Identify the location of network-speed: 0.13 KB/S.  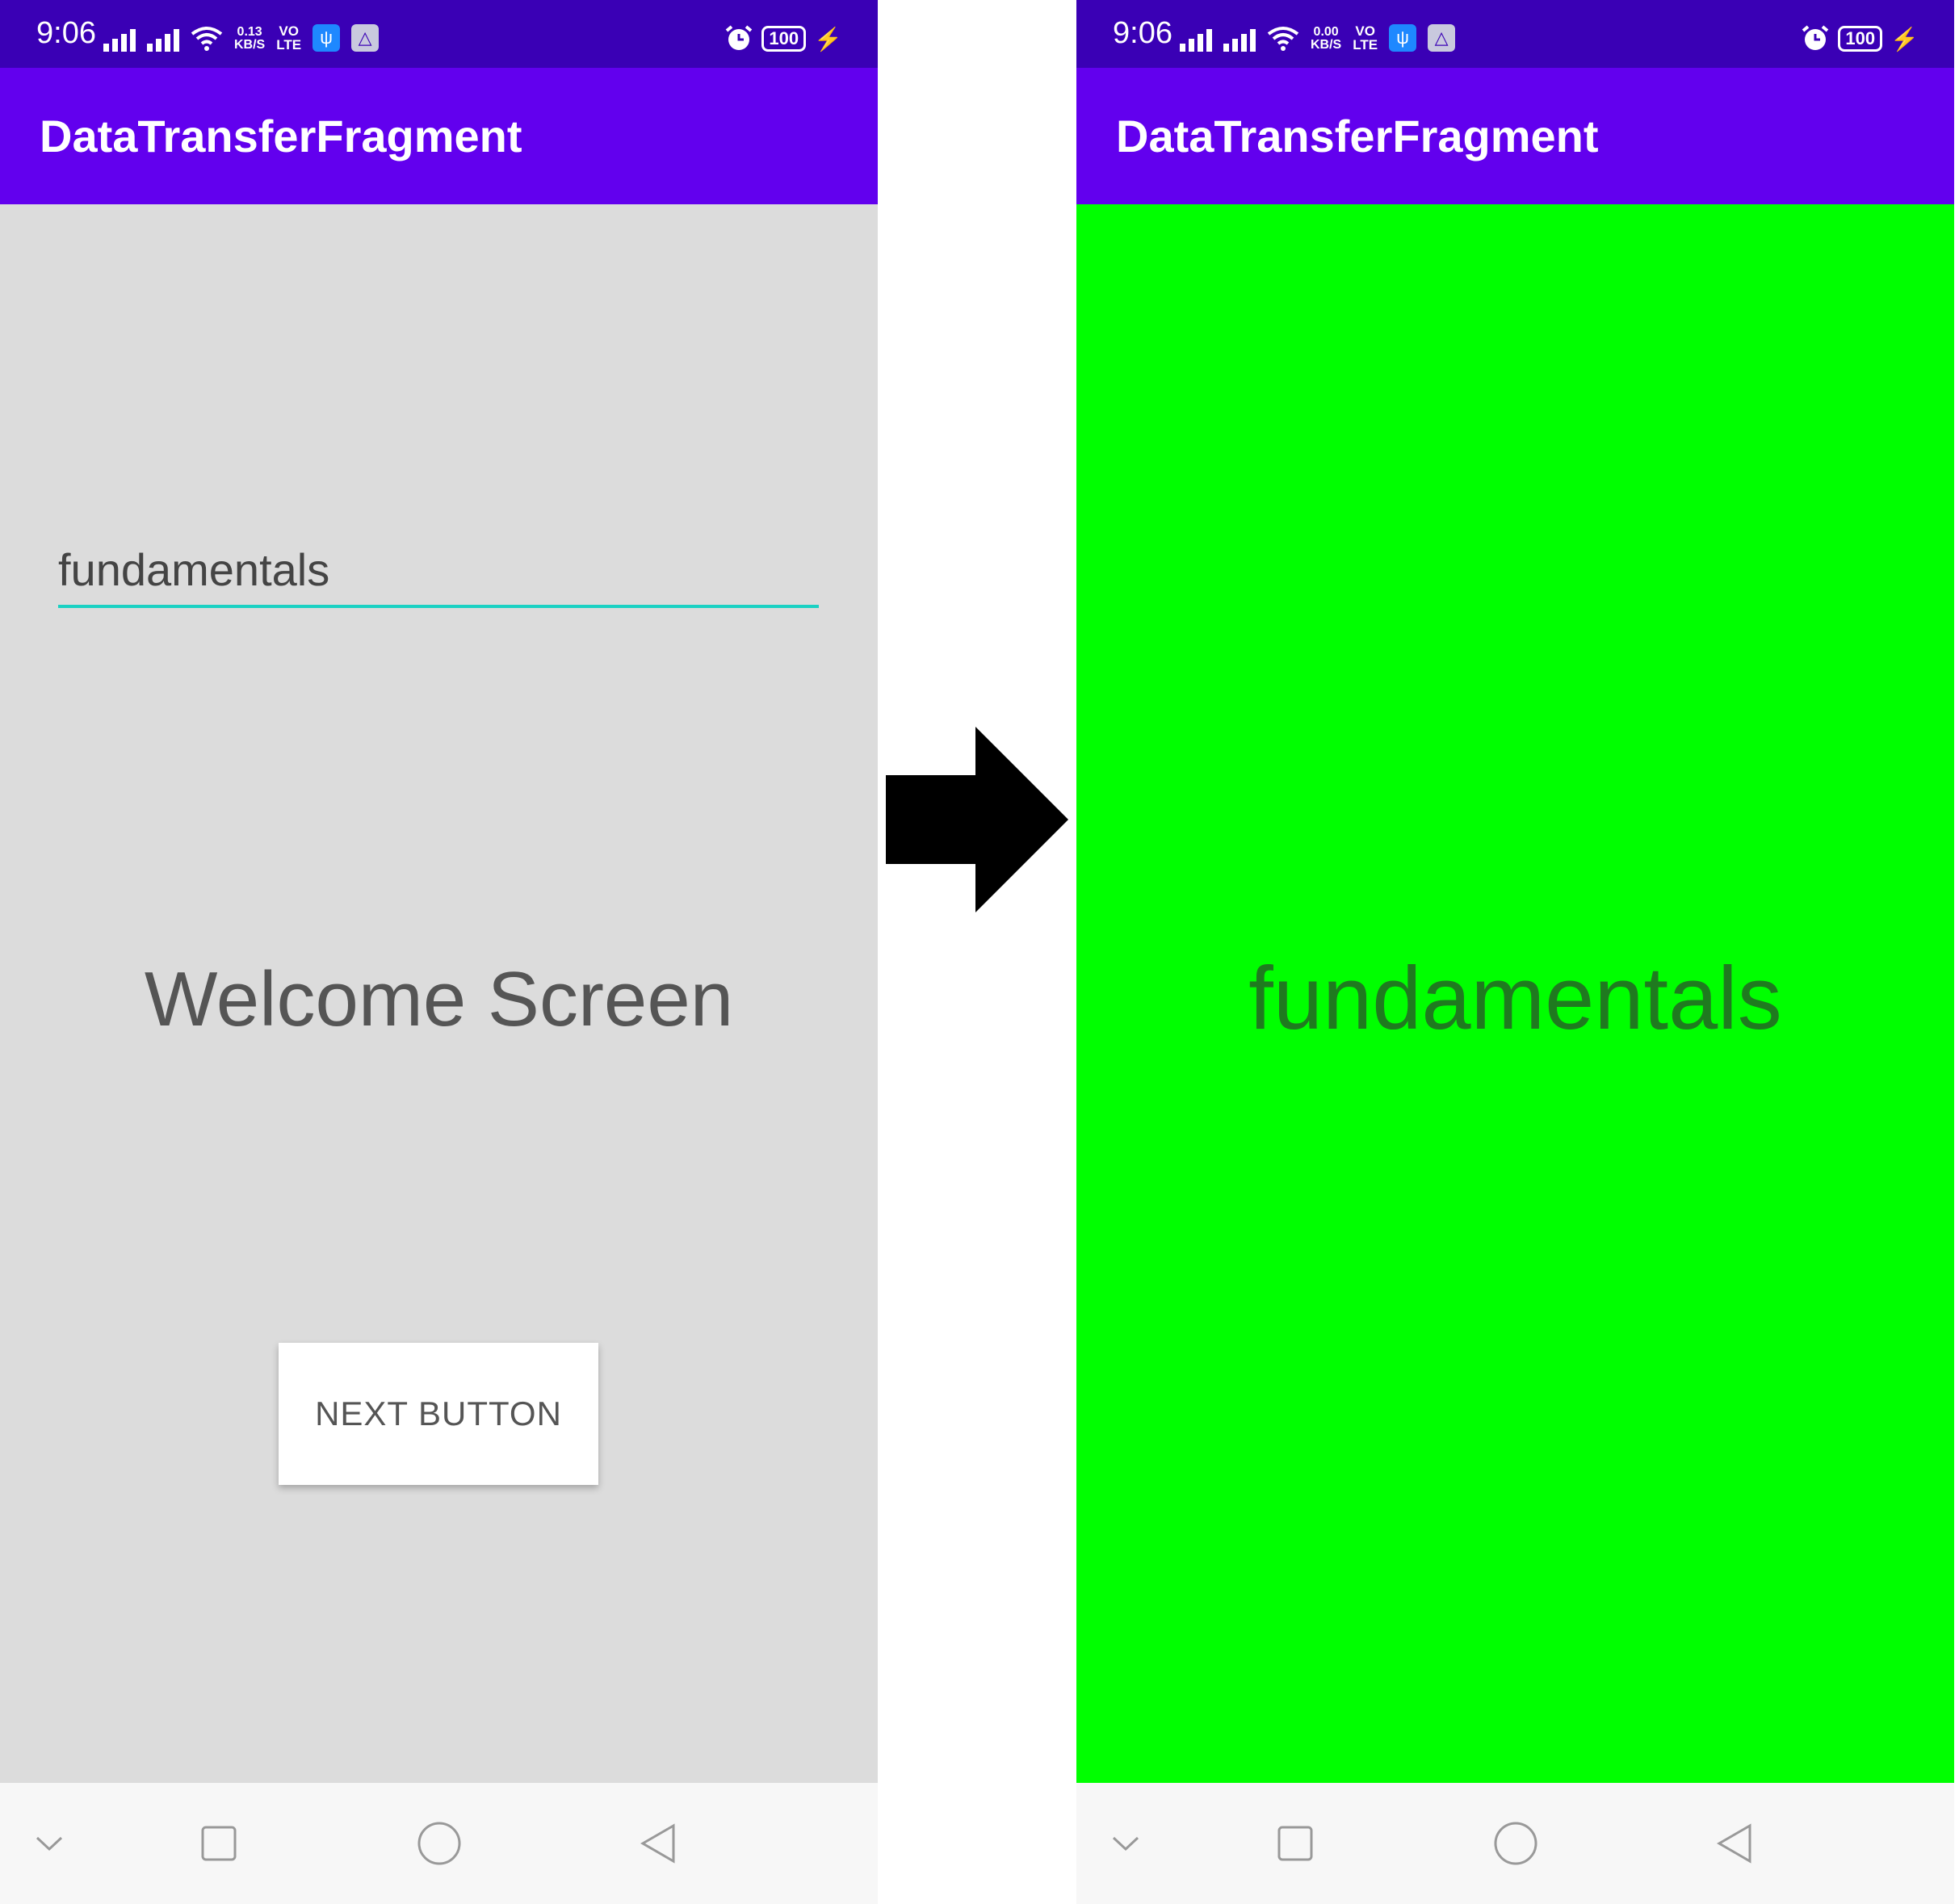
(250, 38).